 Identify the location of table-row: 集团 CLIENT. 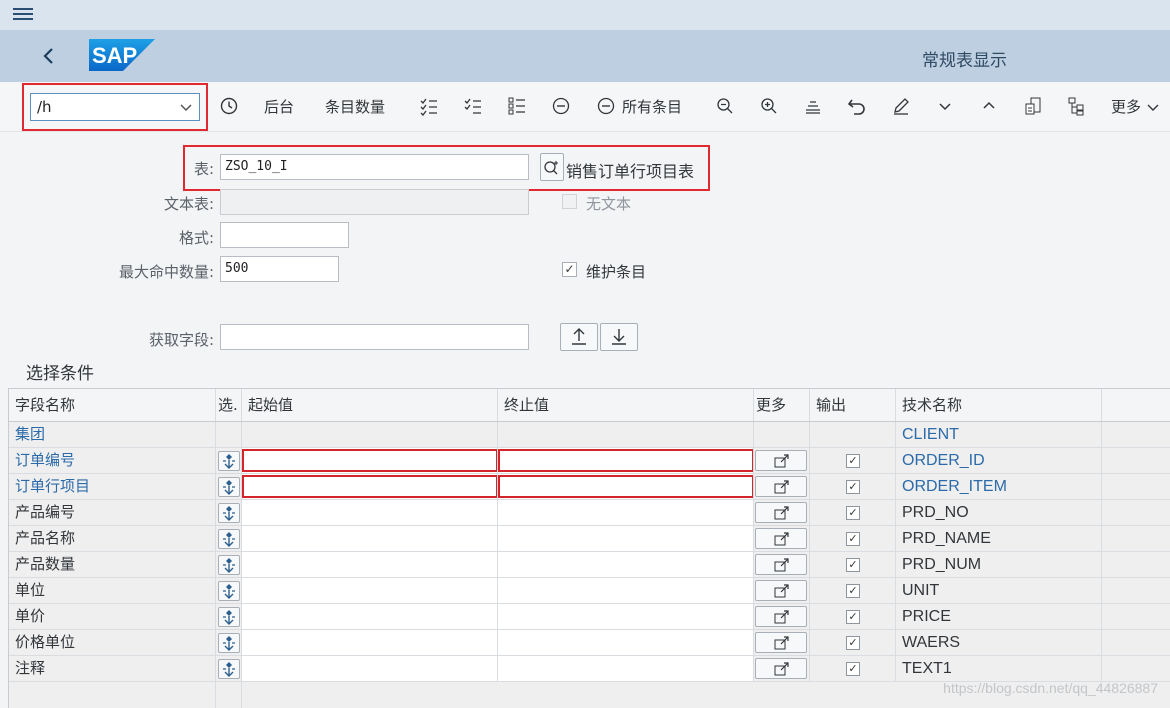
(589, 435).